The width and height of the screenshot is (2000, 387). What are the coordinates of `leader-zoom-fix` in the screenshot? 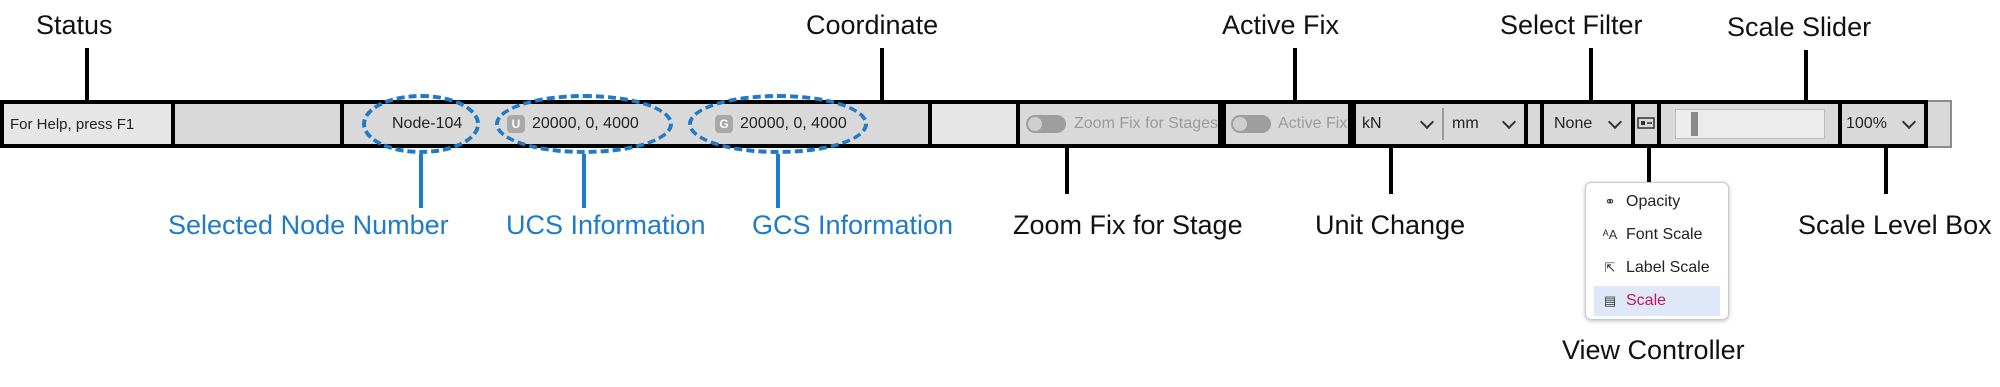 It's located at (1067, 171).